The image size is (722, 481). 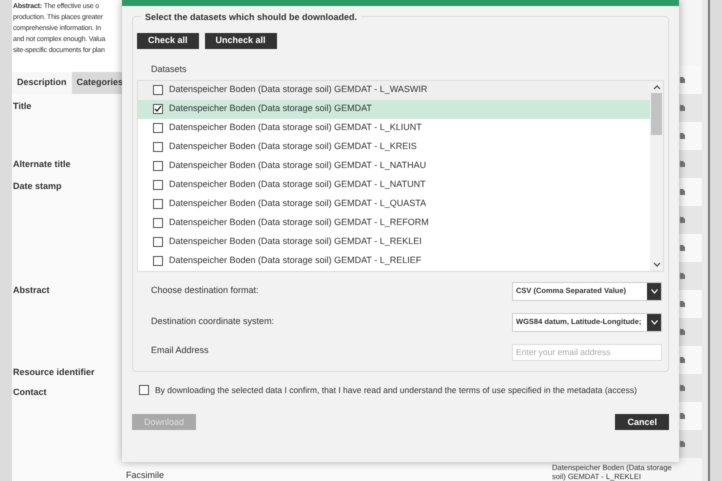 I want to click on dataset-name: Datenspeicher Boden (Data storage soil) GEMDAT - L_KLIUNT, so click(x=295, y=127).